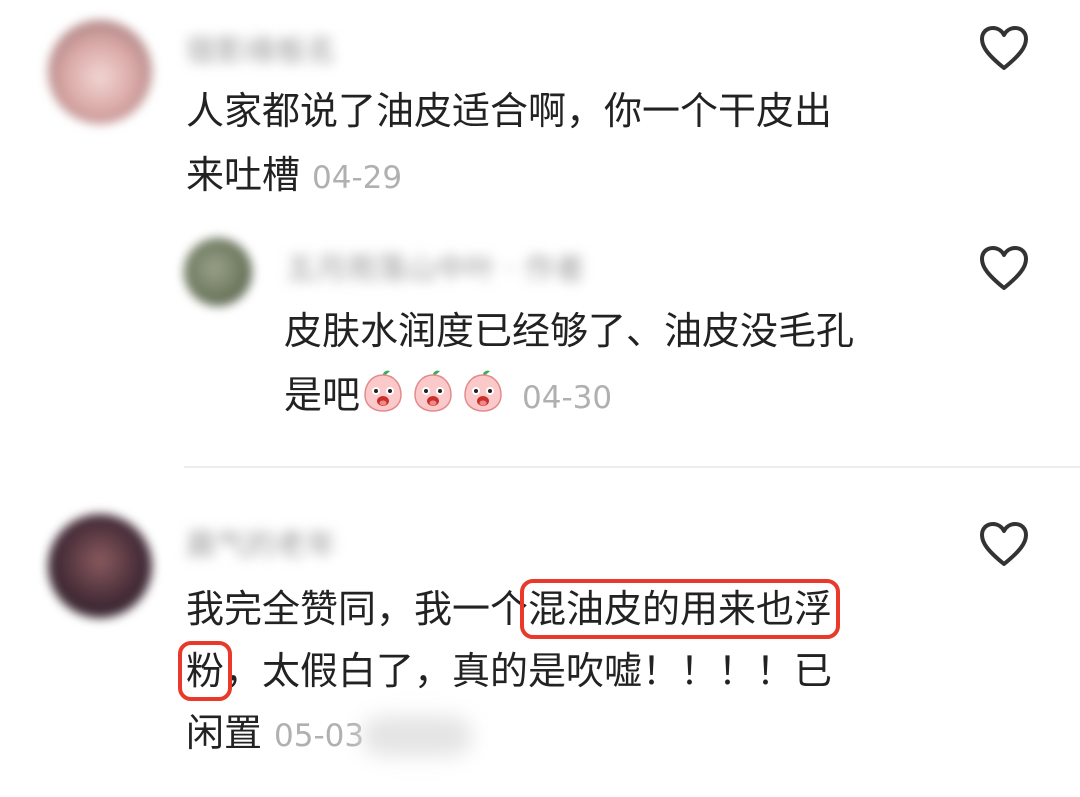 The height and width of the screenshot is (797, 1080). Describe the element at coordinates (632, 467) in the screenshot. I see `divider` at that location.